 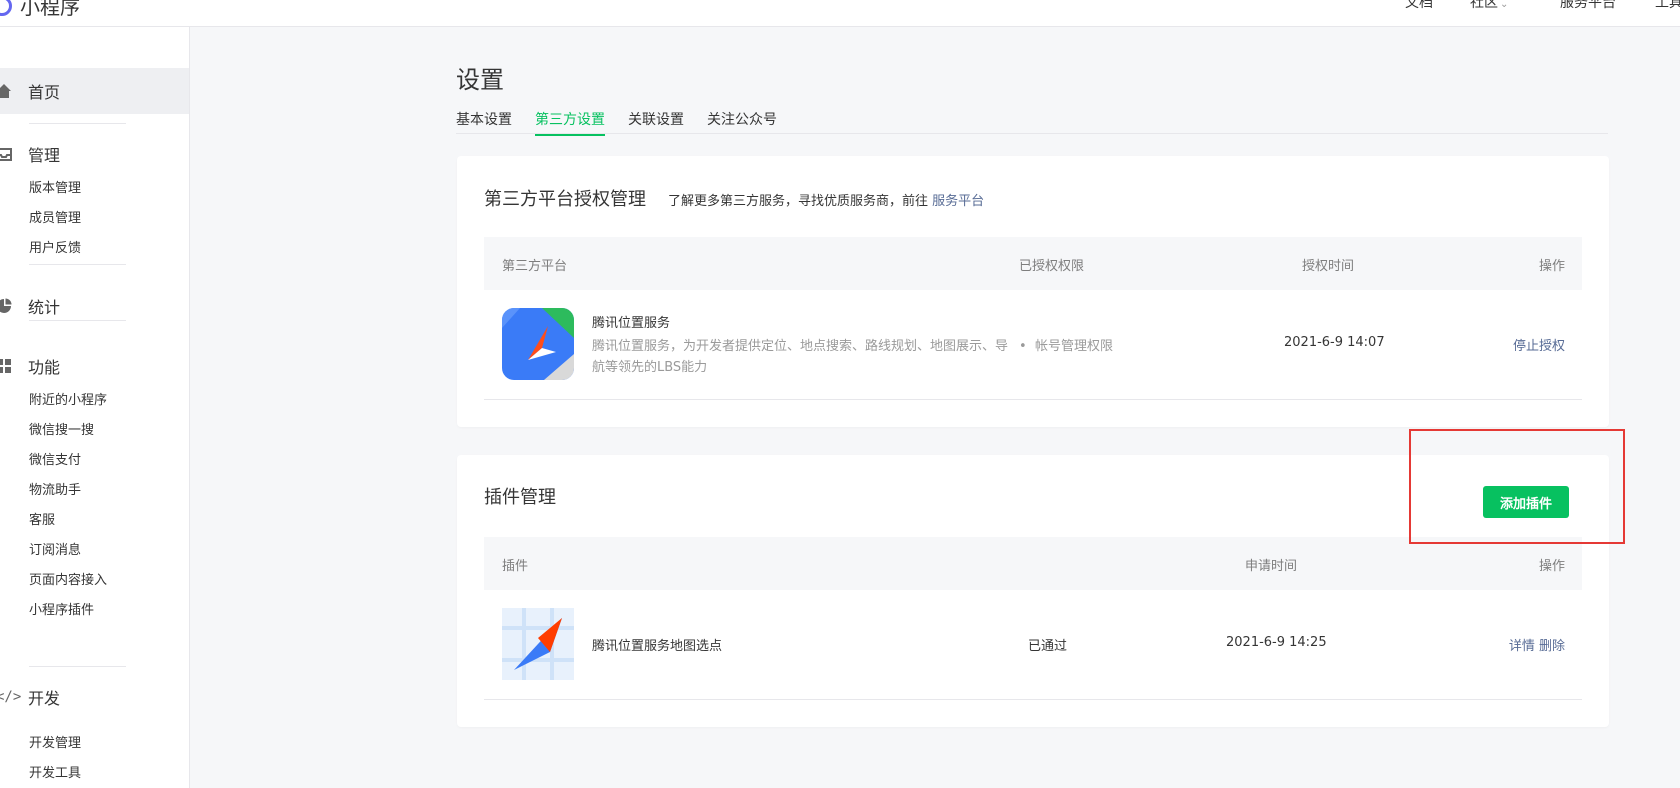 I want to click on sidebar-item-wechat-search: 微信搜一搜, so click(x=61, y=428).